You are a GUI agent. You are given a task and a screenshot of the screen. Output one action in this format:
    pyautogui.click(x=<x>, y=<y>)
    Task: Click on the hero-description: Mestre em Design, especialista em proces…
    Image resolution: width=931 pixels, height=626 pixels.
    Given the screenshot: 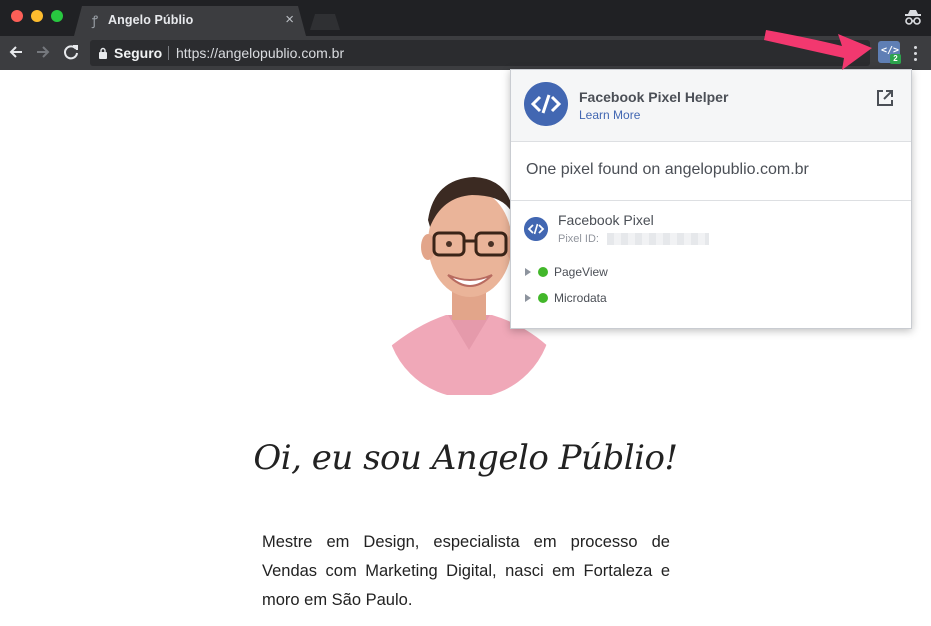 What is the action you would take?
    pyautogui.click(x=466, y=571)
    